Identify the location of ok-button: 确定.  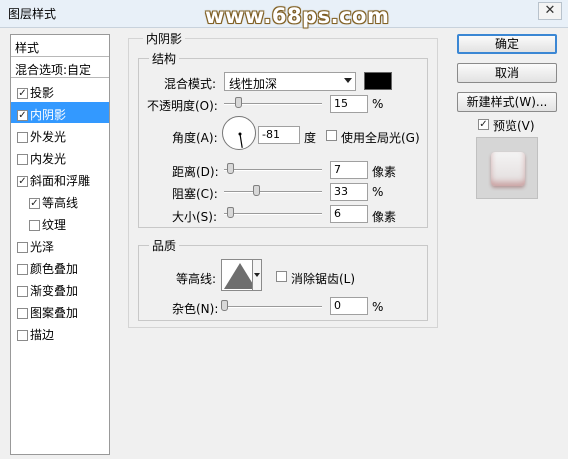
(507, 44).